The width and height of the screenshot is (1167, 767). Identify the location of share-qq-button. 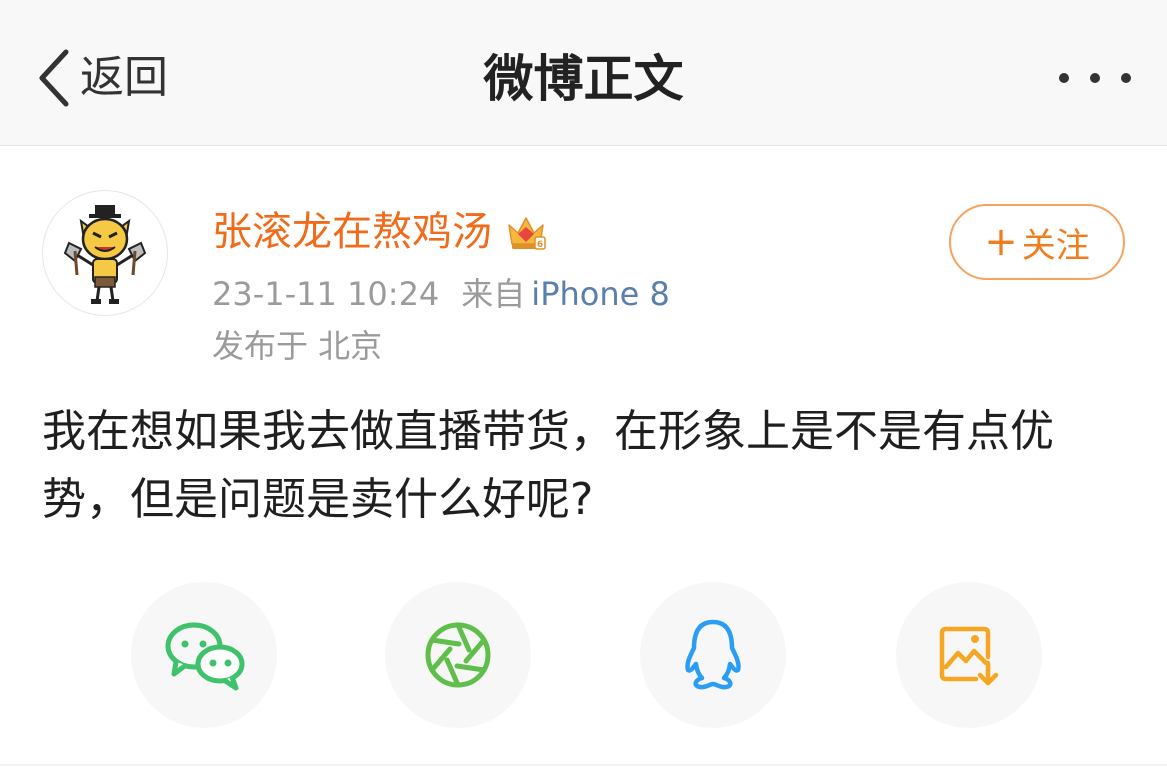
(713, 655).